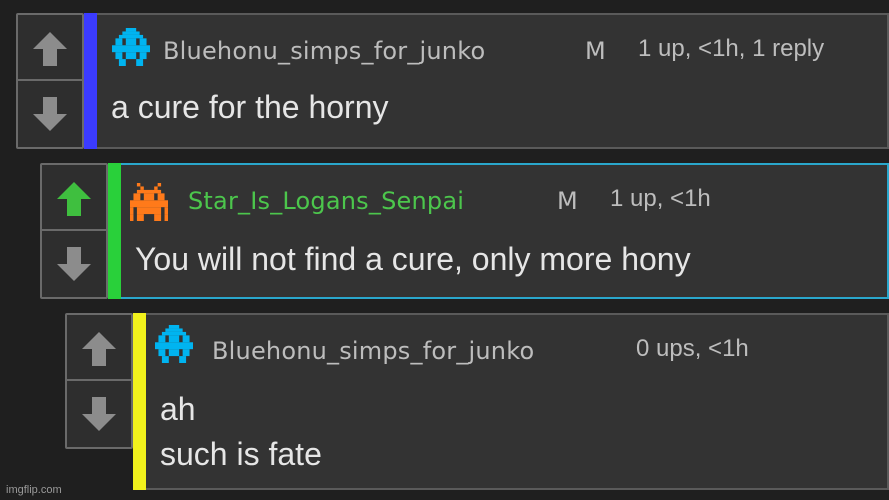 This screenshot has width=889, height=500. I want to click on comment-text: a cure for the horny, so click(249, 107).